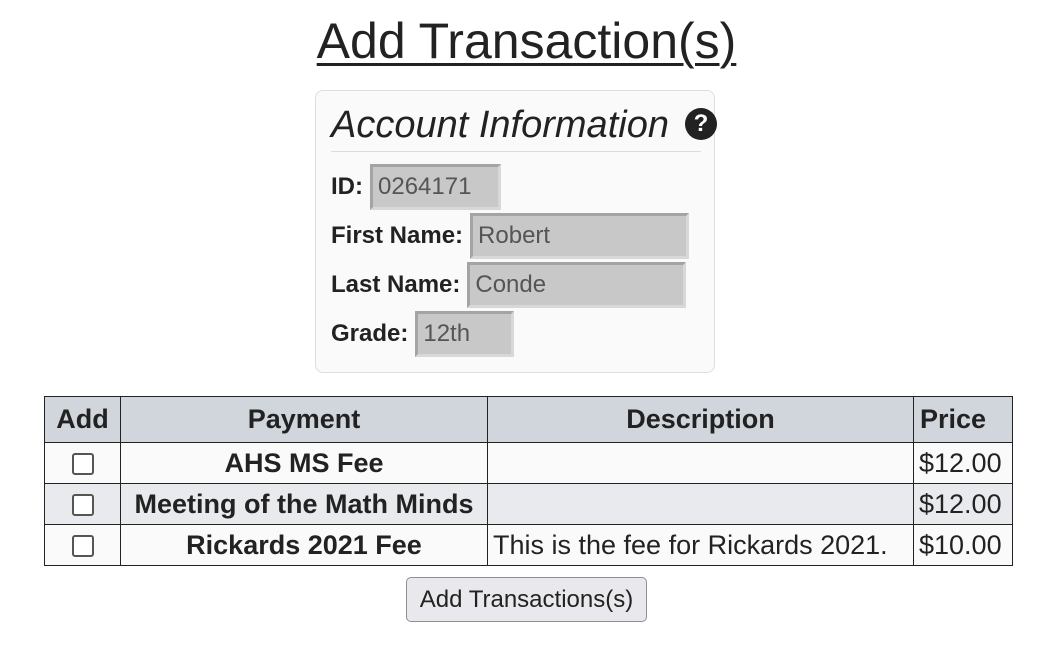 The height and width of the screenshot is (649, 1053). What do you see at coordinates (580, 236) in the screenshot?
I see `first-name-field` at bounding box center [580, 236].